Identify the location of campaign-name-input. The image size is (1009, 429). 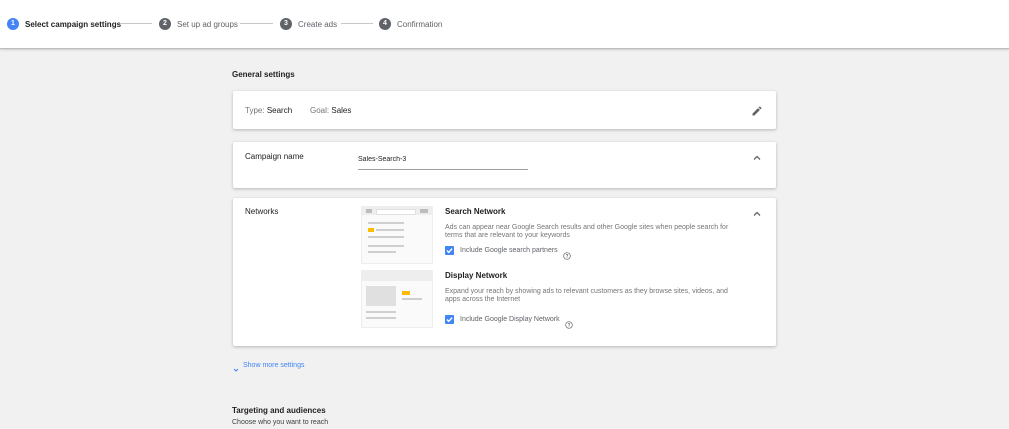
(443, 161).